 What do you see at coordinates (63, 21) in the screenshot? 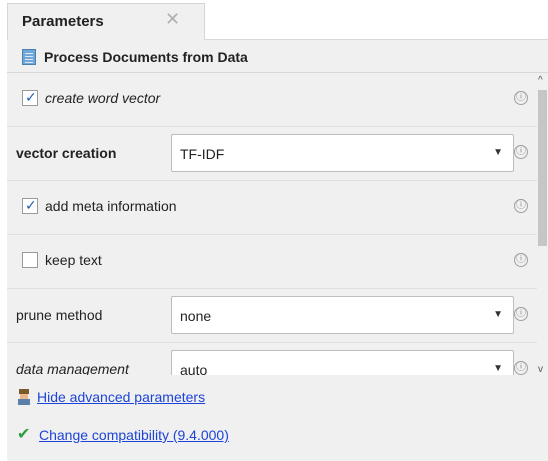
I see `tab-label: Parameters` at bounding box center [63, 21].